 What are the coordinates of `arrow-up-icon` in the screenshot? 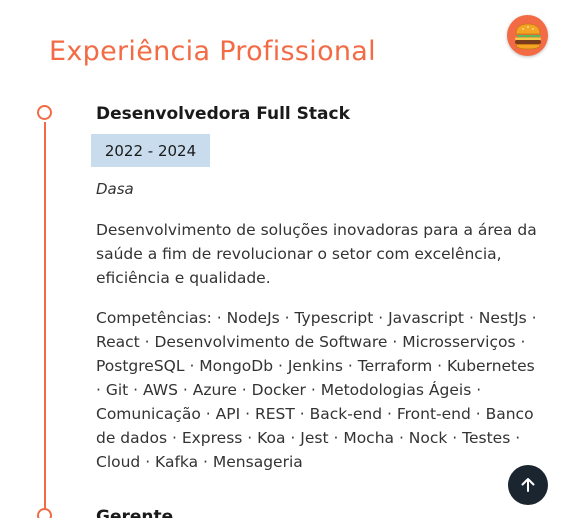 It's located at (528, 485).